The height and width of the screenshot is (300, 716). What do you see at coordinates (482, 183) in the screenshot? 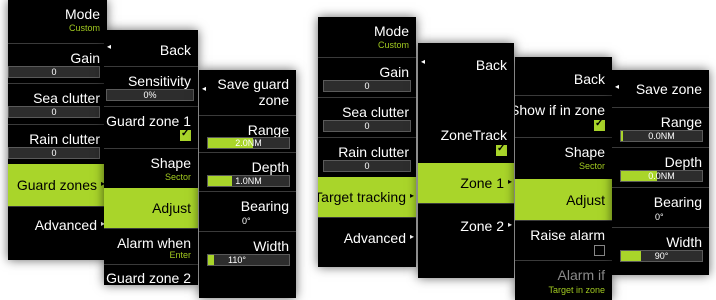
I see `zone-1-label: Zone 1` at bounding box center [482, 183].